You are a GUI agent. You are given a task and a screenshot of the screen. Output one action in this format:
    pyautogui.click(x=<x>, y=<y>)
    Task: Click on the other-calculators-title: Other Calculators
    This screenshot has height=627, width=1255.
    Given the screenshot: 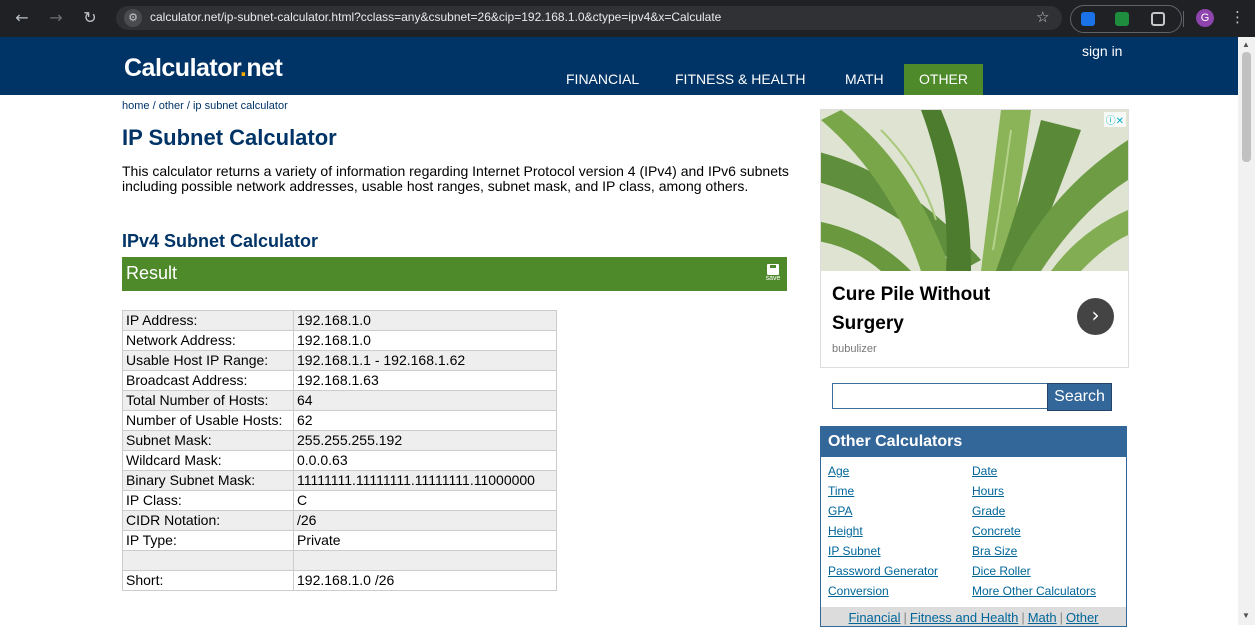 What is the action you would take?
    pyautogui.click(x=973, y=442)
    